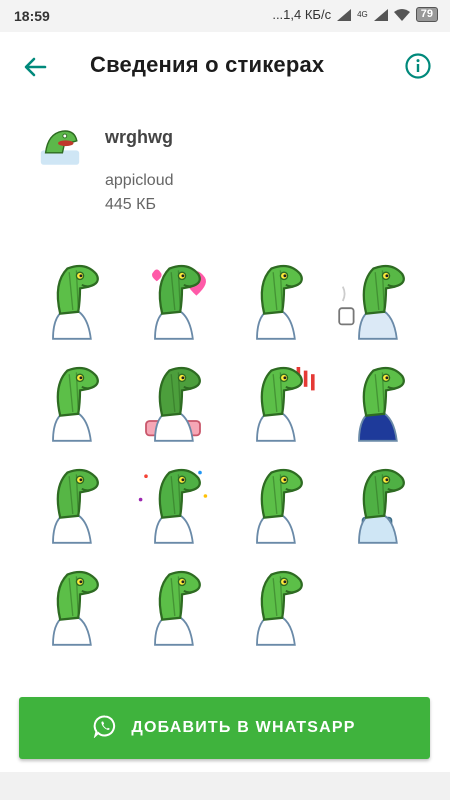  Describe the element at coordinates (173, 403) in the screenshot. I see `dino-cake-sticker` at that location.